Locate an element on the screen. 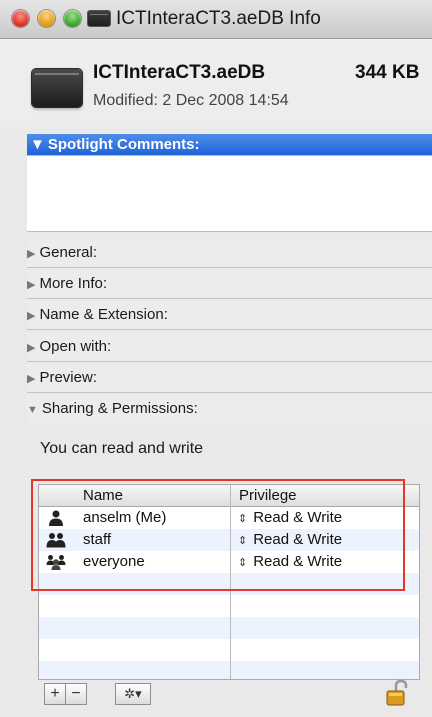 Image resolution: width=432 pixels, height=717 pixels. section-preview-label: Preview: is located at coordinates (68, 377).